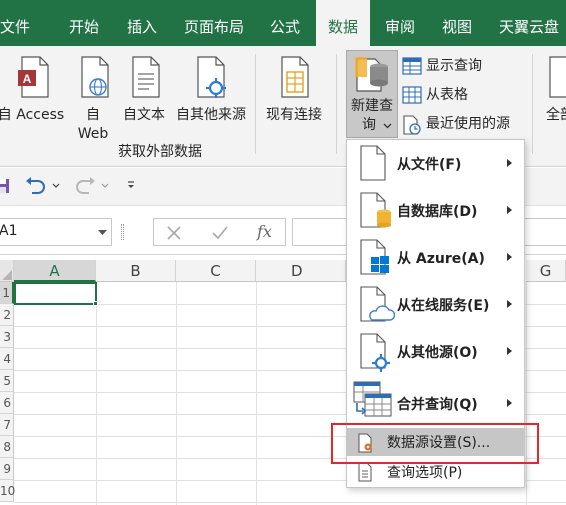  What do you see at coordinates (7, 447) in the screenshot?
I see `row-header: 8` at bounding box center [7, 447].